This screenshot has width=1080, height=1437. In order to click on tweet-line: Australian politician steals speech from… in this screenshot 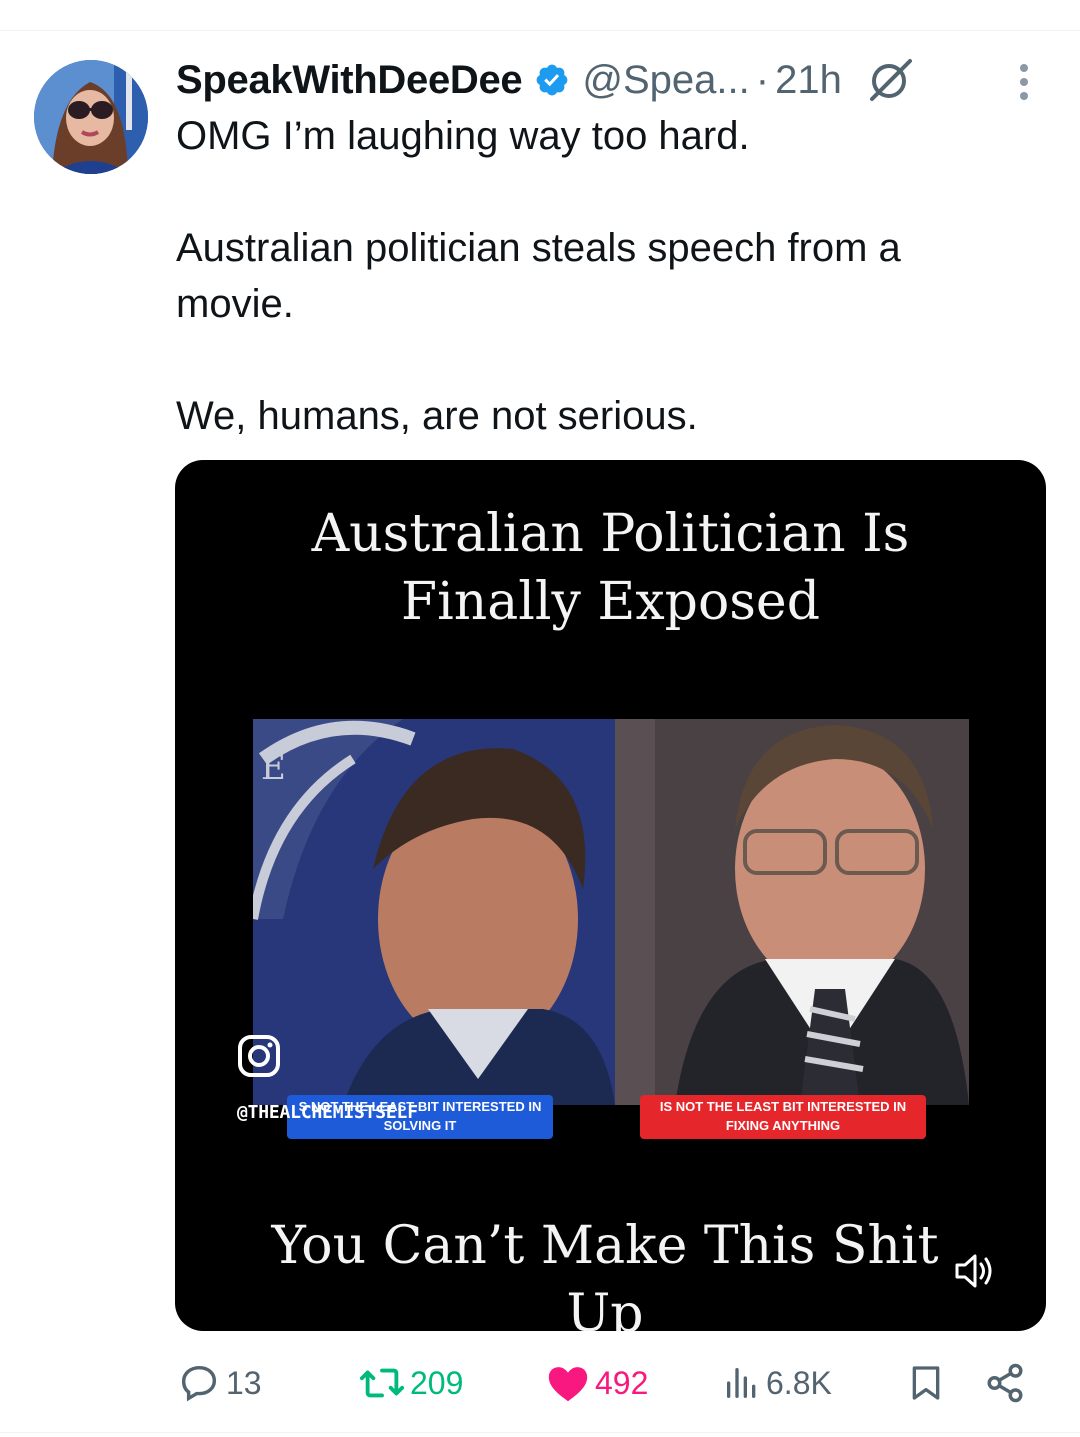, I will do `click(538, 276)`.